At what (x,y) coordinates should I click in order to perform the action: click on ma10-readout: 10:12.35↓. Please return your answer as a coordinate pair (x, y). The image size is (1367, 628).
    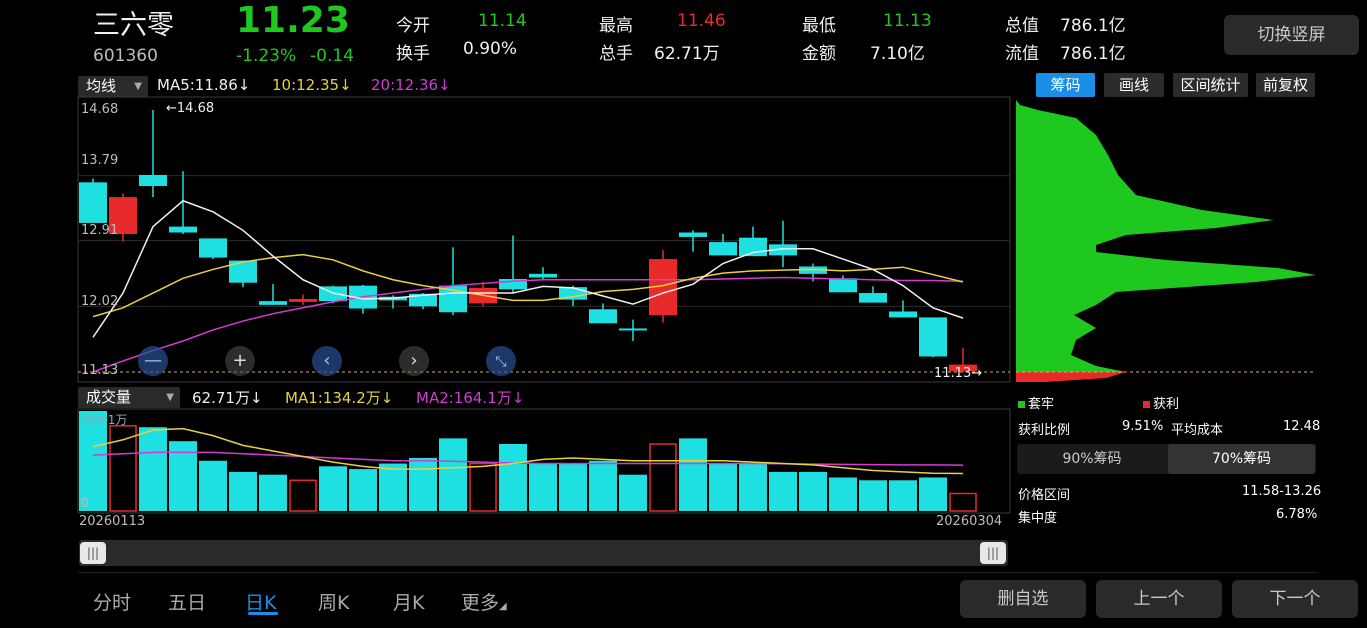
    Looking at the image, I should click on (312, 85).